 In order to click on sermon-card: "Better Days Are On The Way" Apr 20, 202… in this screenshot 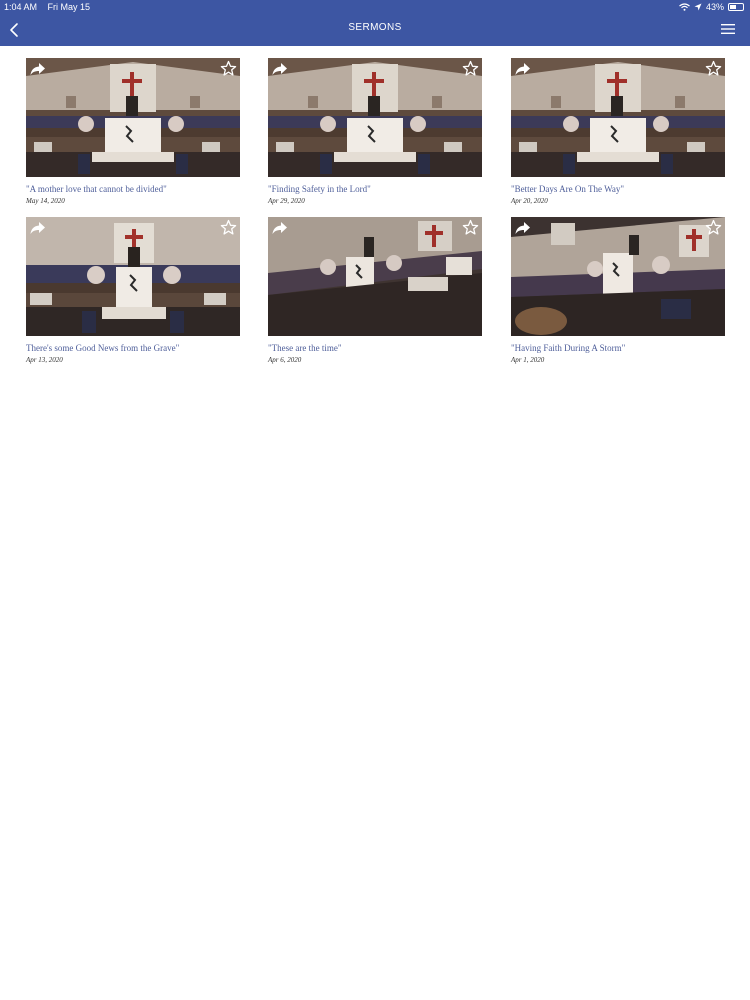, I will do `click(618, 131)`.